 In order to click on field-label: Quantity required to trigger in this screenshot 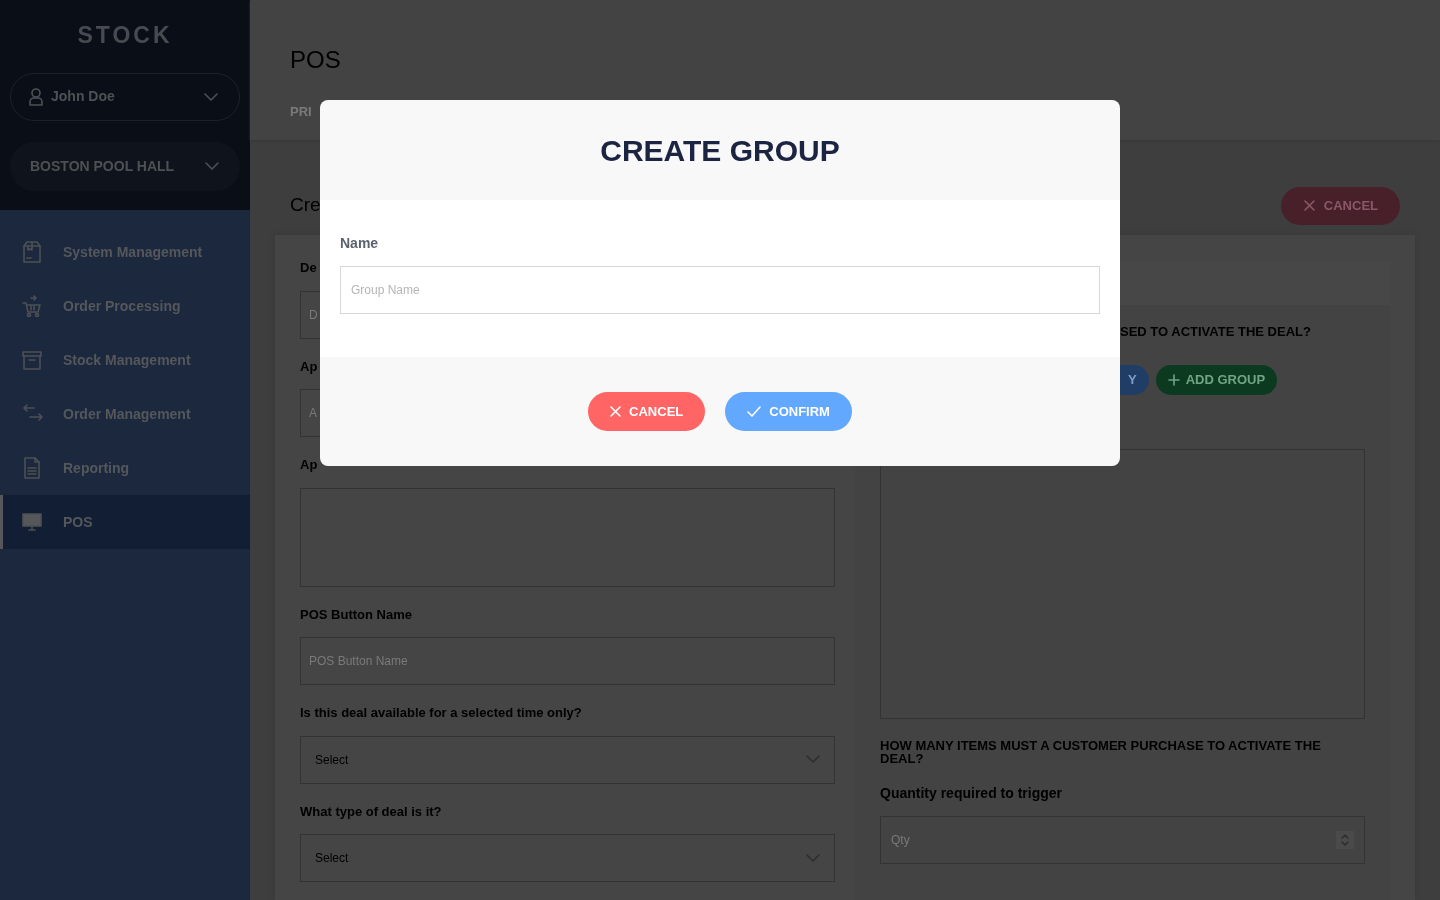, I will do `click(971, 793)`.